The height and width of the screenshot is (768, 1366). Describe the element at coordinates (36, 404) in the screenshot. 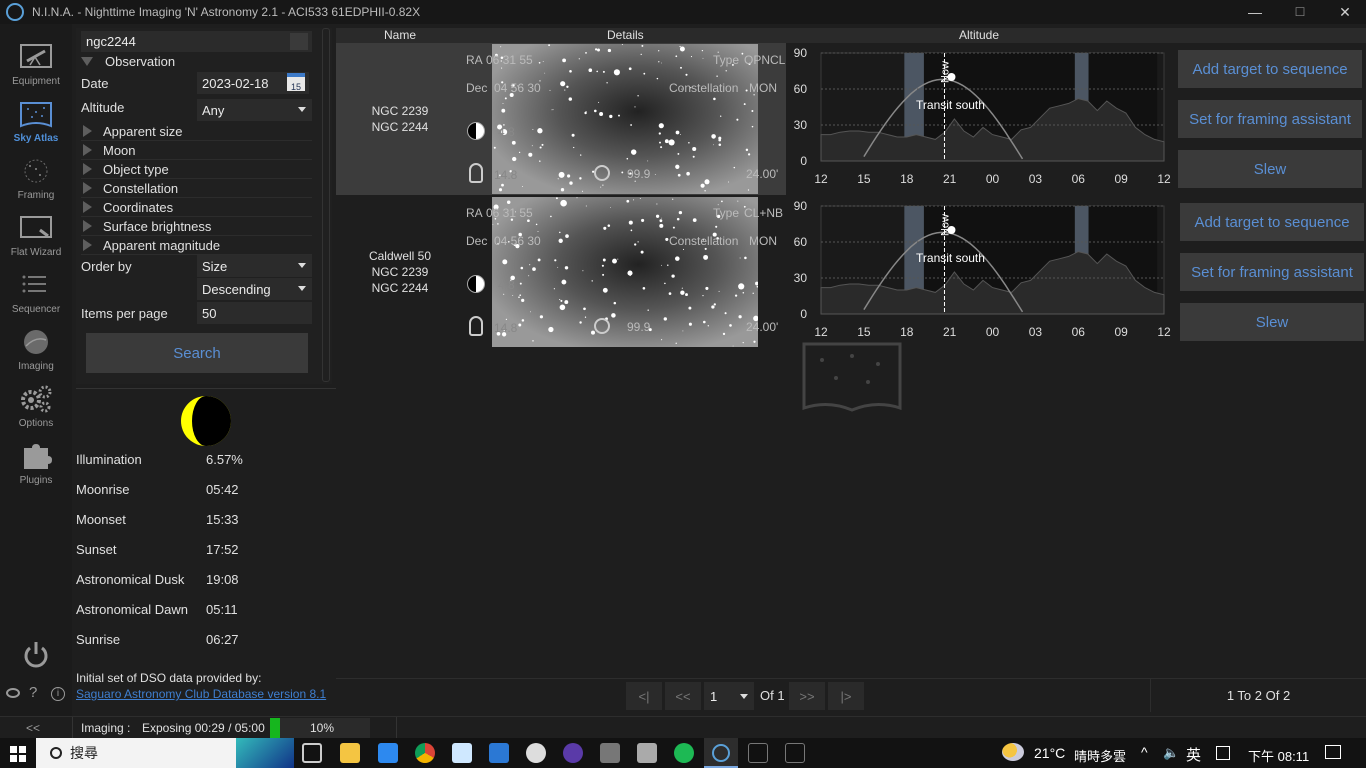

I see `nav-options: Options` at that location.